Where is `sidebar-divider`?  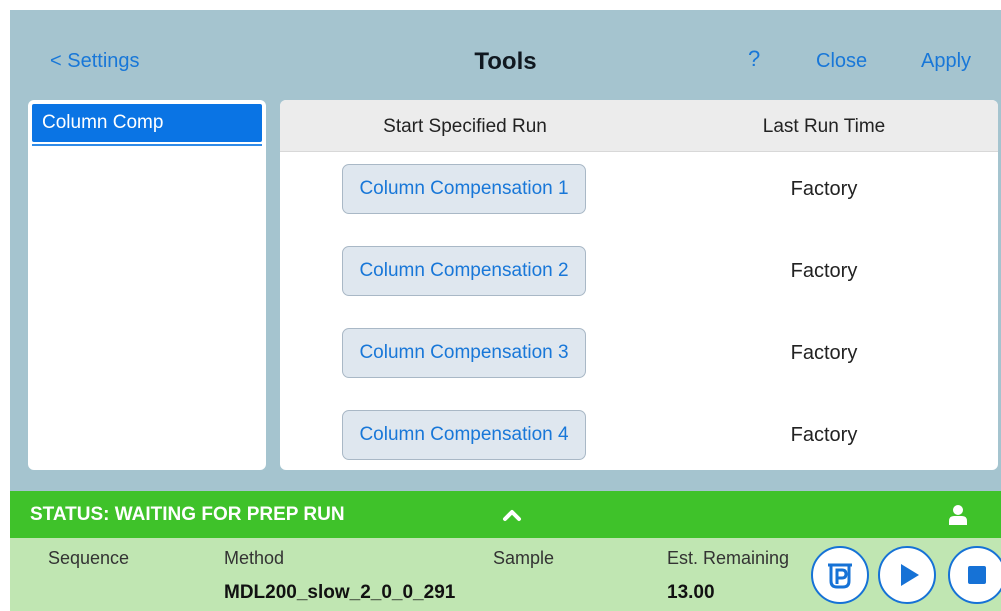 sidebar-divider is located at coordinates (147, 145).